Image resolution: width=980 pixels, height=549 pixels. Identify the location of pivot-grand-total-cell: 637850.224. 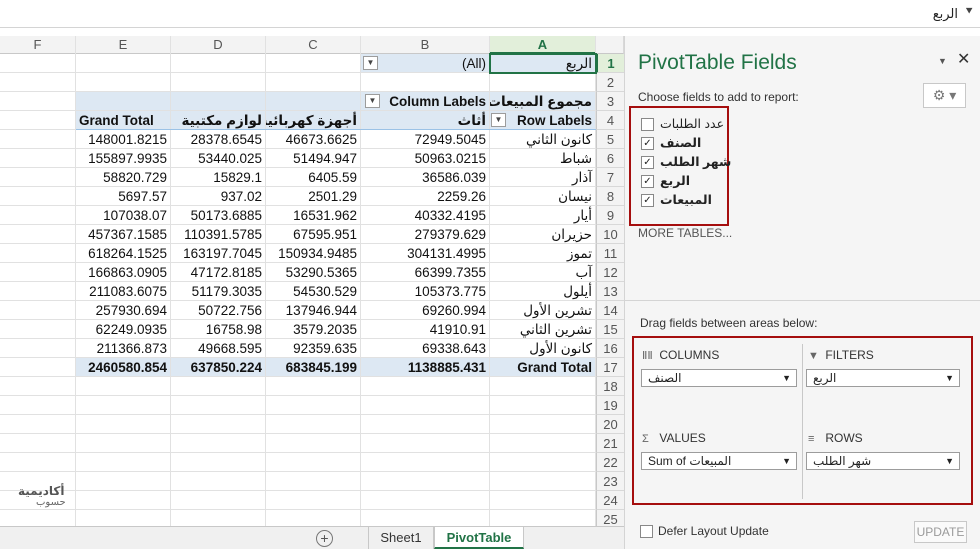
(218, 367).